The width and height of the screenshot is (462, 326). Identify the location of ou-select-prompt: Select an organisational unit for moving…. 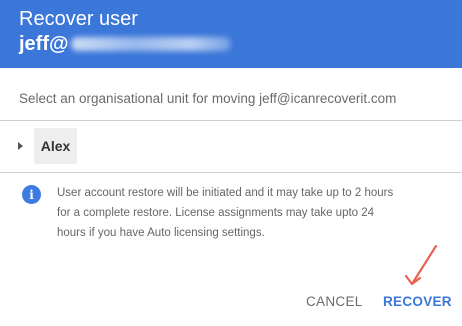
(208, 98).